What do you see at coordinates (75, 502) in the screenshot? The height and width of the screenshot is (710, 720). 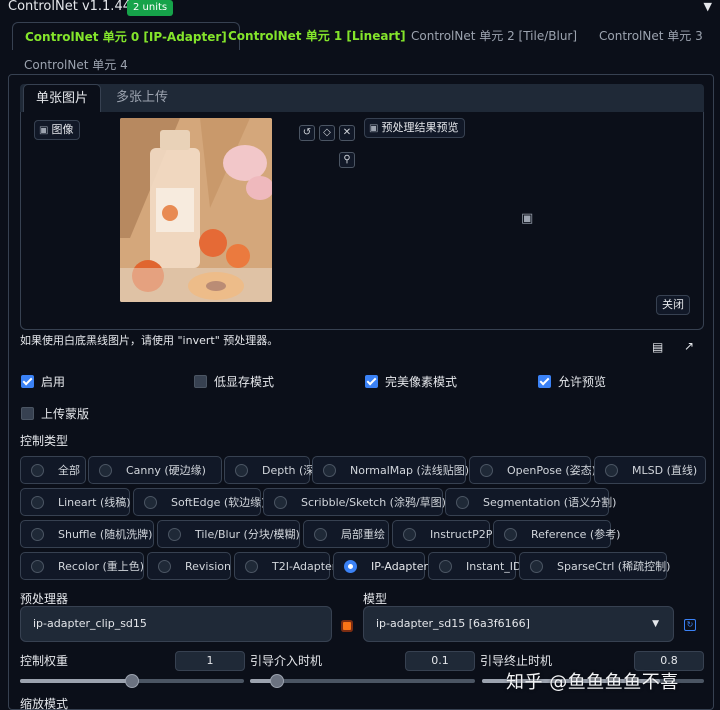 I see `control-type-option: Lineart (线稿)` at bounding box center [75, 502].